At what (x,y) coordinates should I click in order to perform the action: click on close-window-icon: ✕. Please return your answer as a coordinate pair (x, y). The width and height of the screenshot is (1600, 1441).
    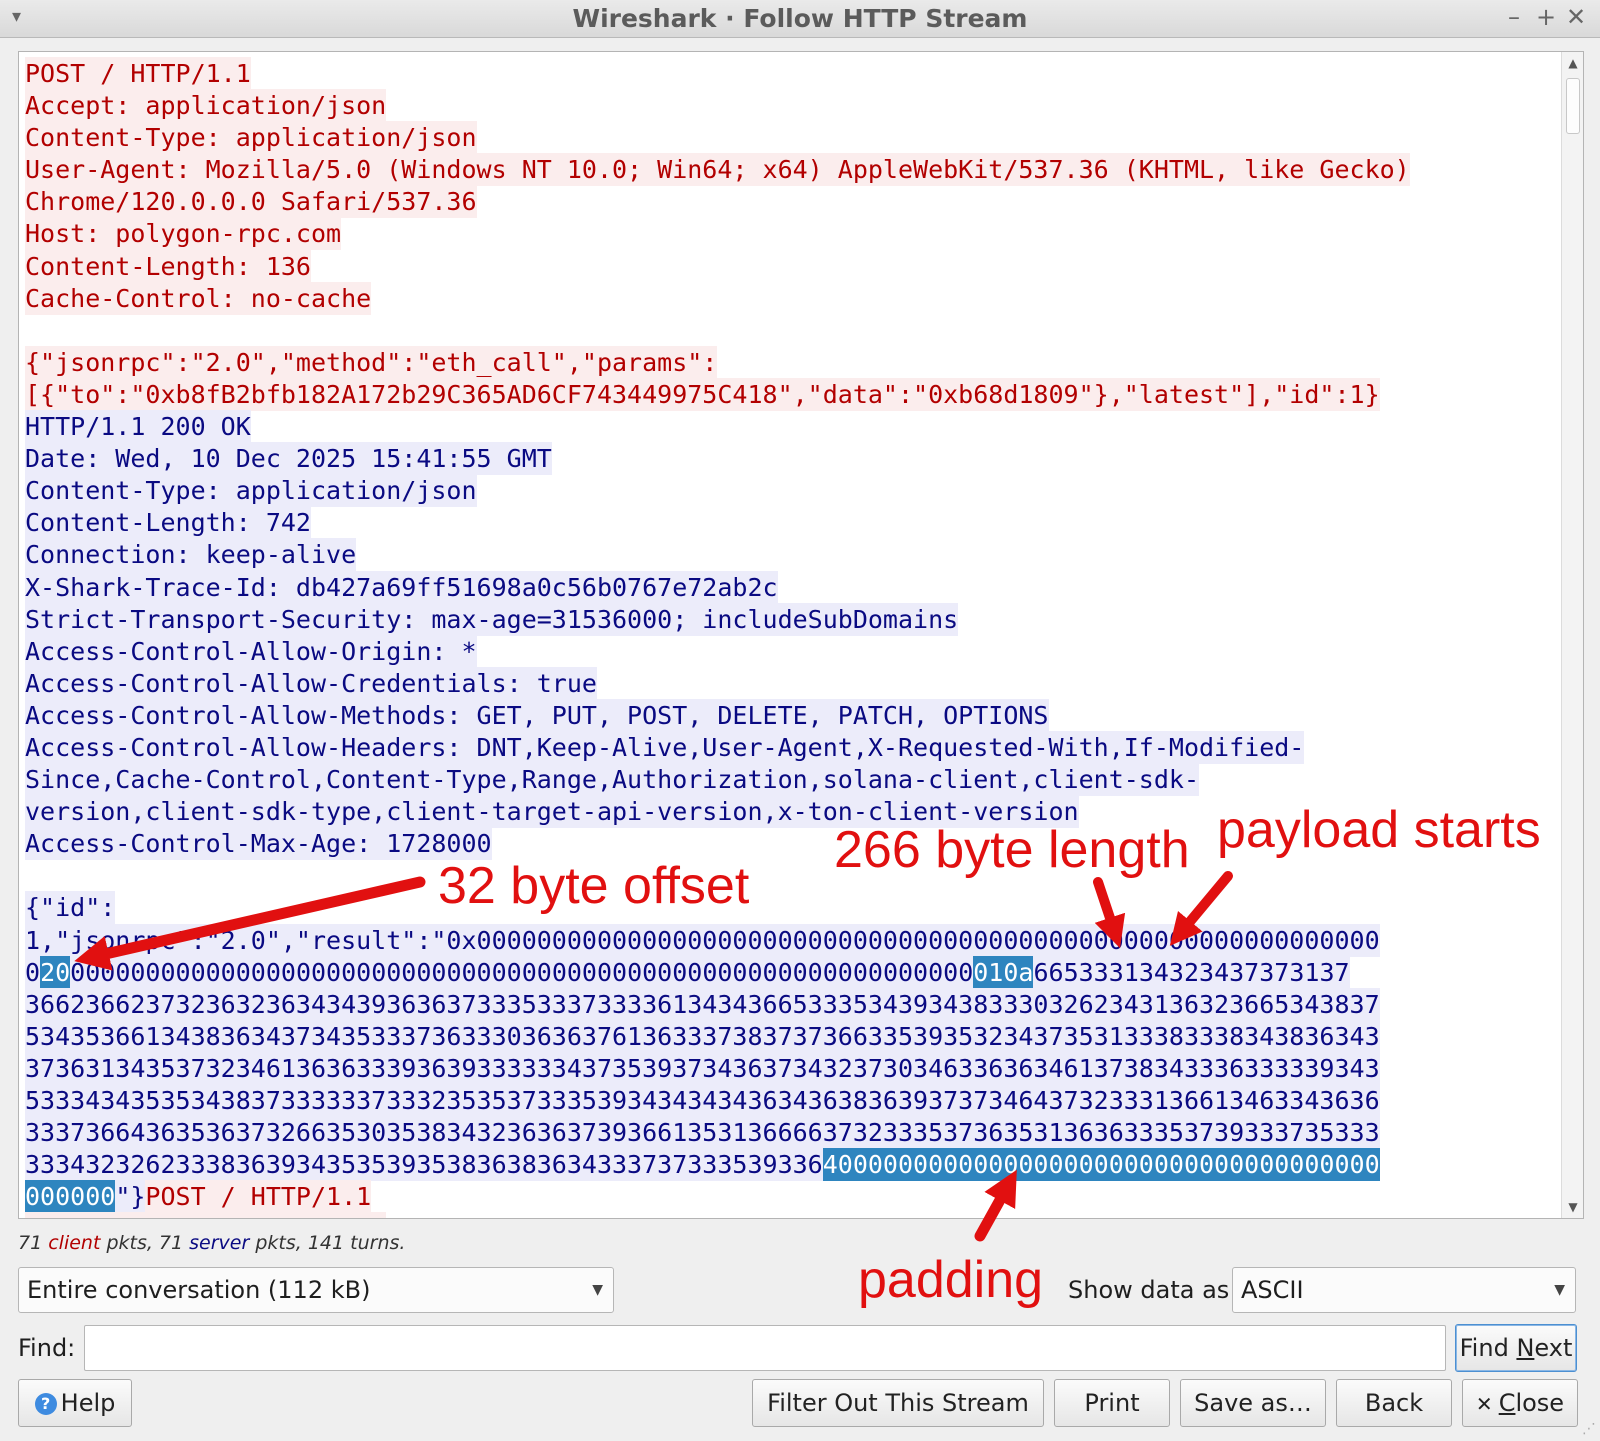
    Looking at the image, I should click on (1576, 17).